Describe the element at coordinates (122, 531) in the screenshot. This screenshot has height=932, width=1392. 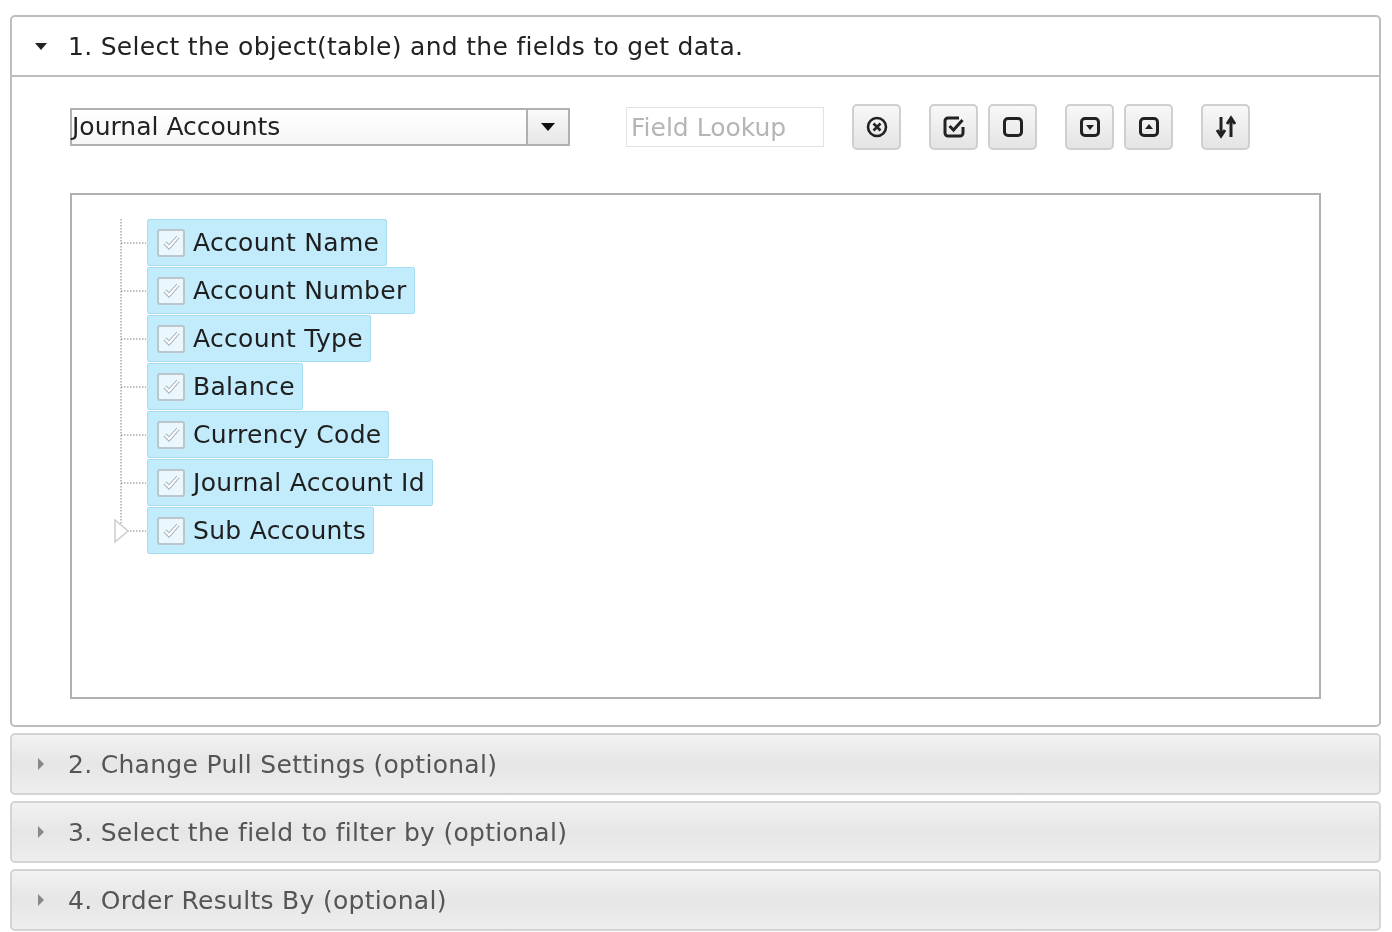
I see `expand-arrow-icon` at that location.